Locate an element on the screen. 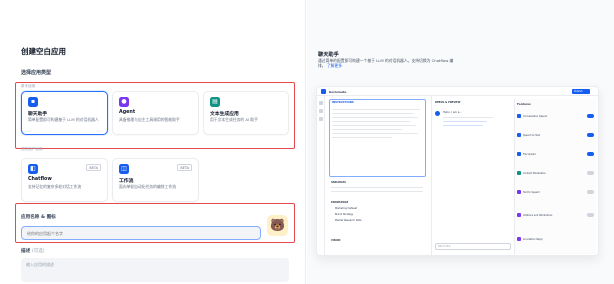  feature-item: Content Moderation is located at coordinates (534, 173).